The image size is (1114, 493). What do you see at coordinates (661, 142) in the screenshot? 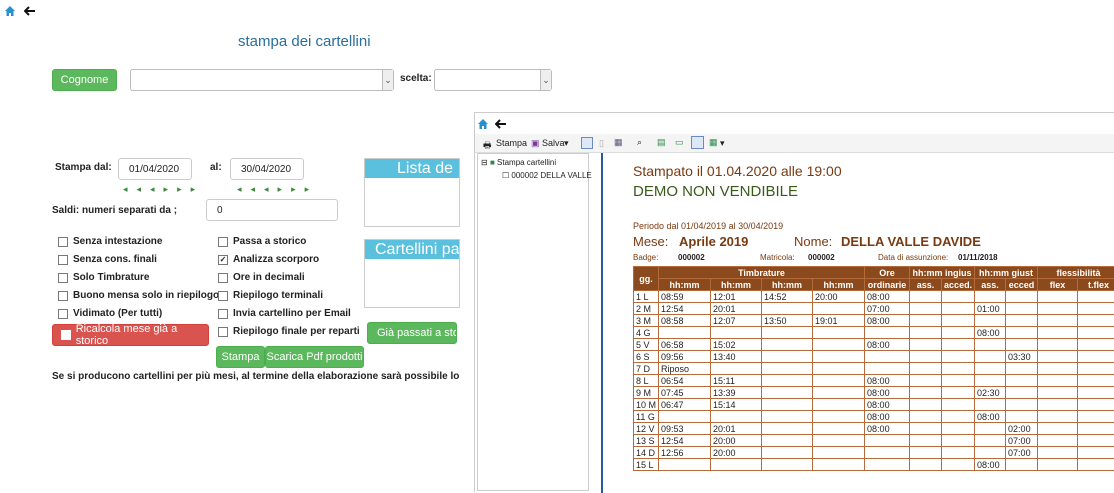
I see `page-view-icon: ▤` at bounding box center [661, 142].